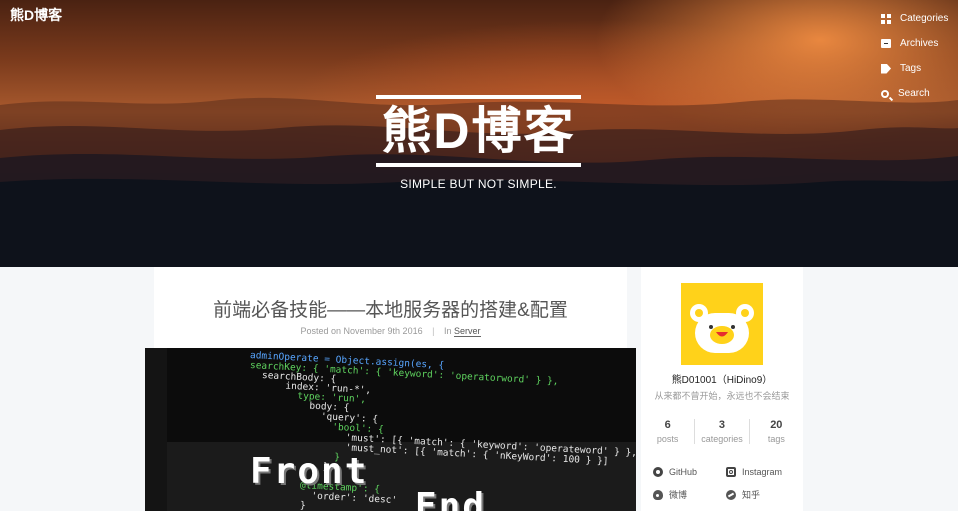 The image size is (958, 511). I want to click on code-line: }, so click(303, 505).